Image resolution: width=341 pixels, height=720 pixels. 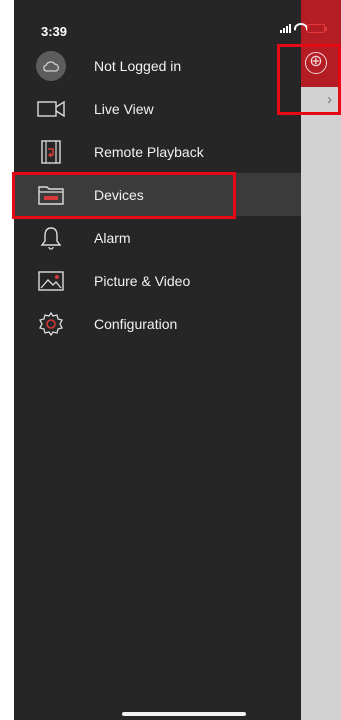 What do you see at coordinates (142, 280) in the screenshot?
I see `menu-item-label: Picture & Video` at bounding box center [142, 280].